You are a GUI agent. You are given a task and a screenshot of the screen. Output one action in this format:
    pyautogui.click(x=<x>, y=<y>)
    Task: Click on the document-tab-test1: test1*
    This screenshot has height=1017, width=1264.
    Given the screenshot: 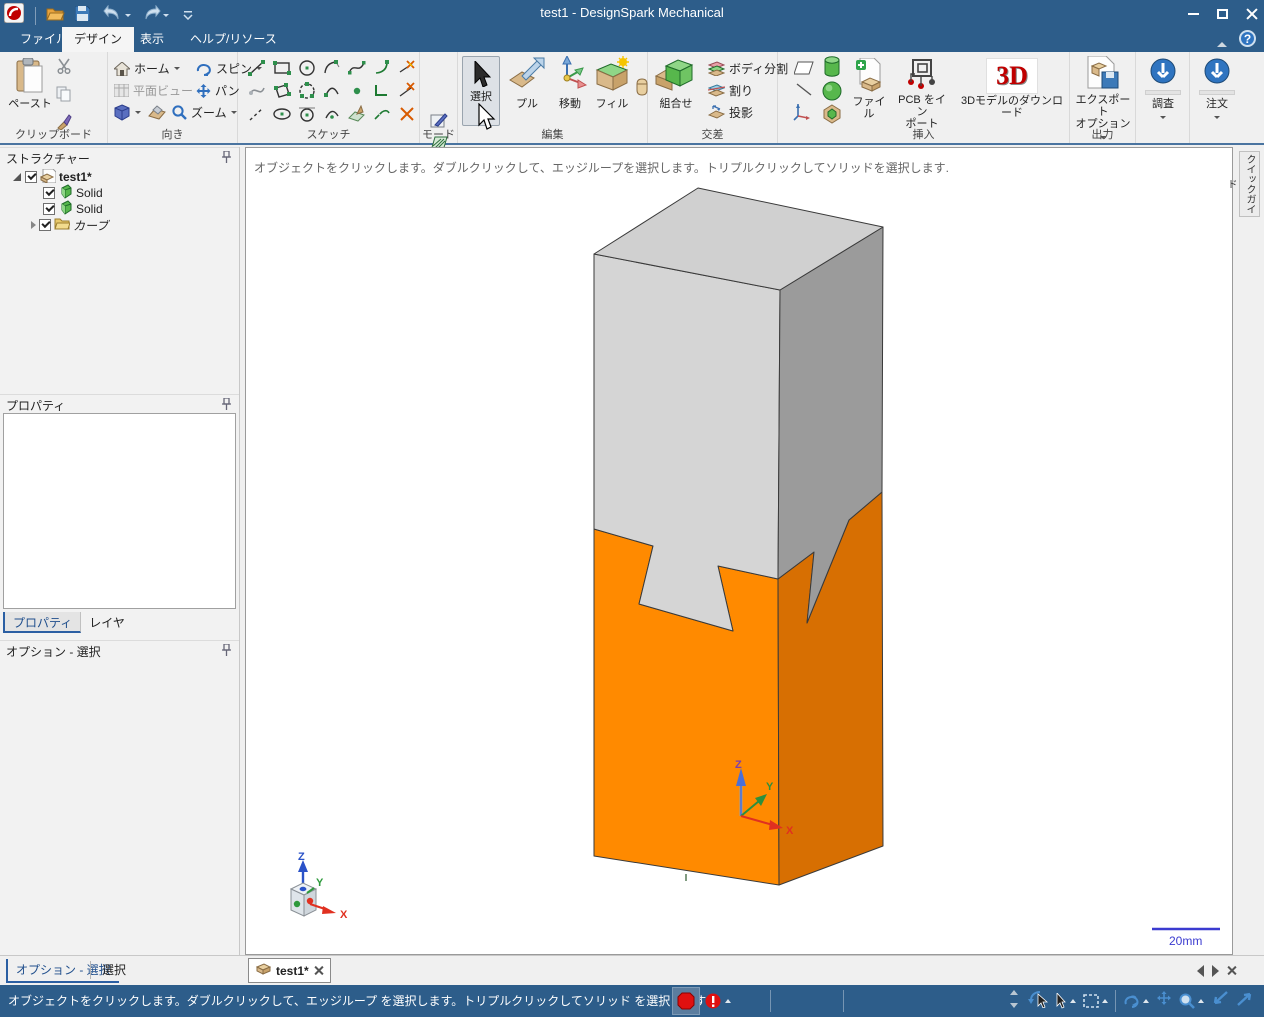 What is the action you would take?
    pyautogui.click(x=289, y=970)
    